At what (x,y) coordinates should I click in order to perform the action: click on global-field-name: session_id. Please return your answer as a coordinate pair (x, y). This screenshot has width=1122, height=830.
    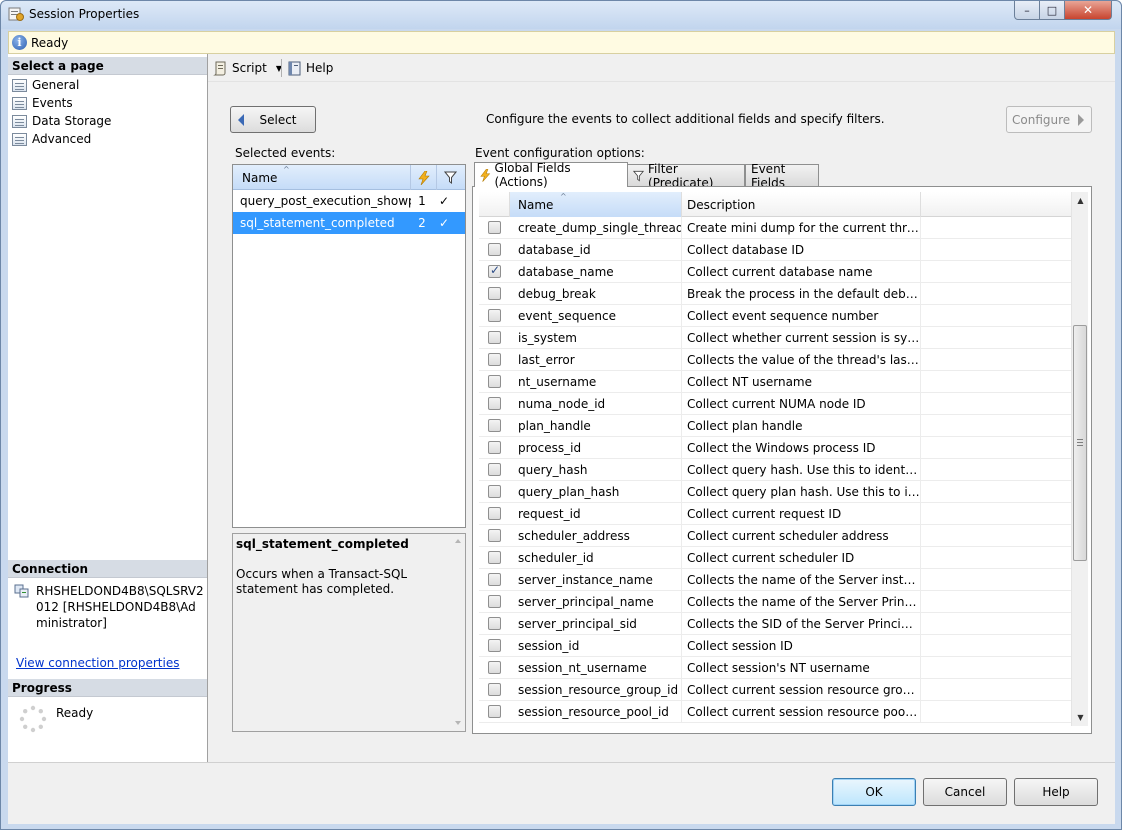
    Looking at the image, I should click on (596, 645).